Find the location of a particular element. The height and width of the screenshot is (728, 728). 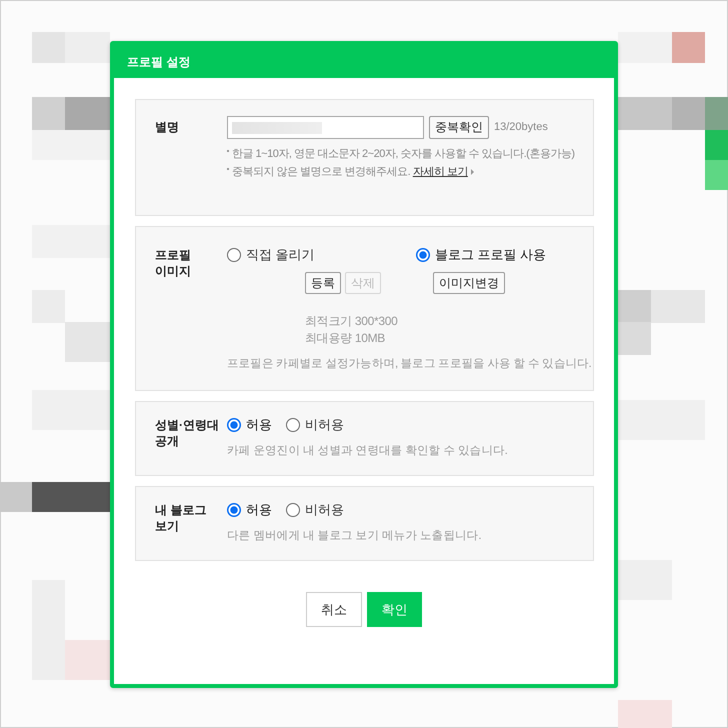

hint-text: 한글 1~10자, 영문 대소문자 2~20자, 숫자를 사용할 수 있습니다.(혼용가능) is located at coordinates (403, 154).